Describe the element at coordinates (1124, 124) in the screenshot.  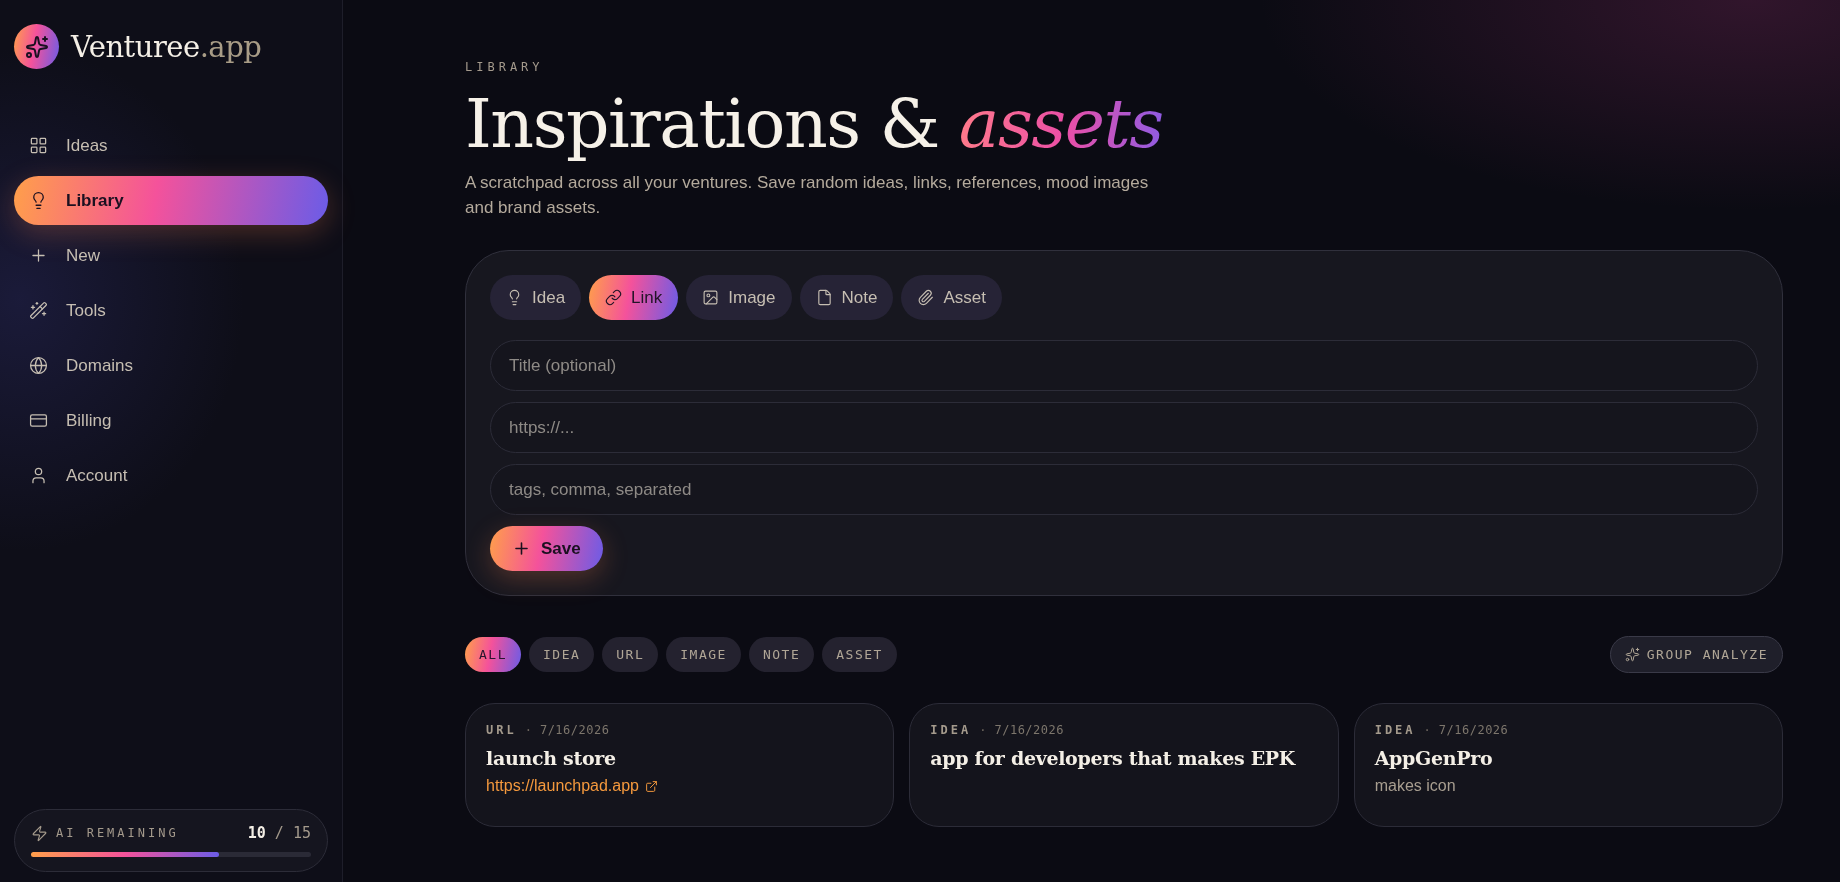
I see `page-title: Inspirations & assets` at that location.